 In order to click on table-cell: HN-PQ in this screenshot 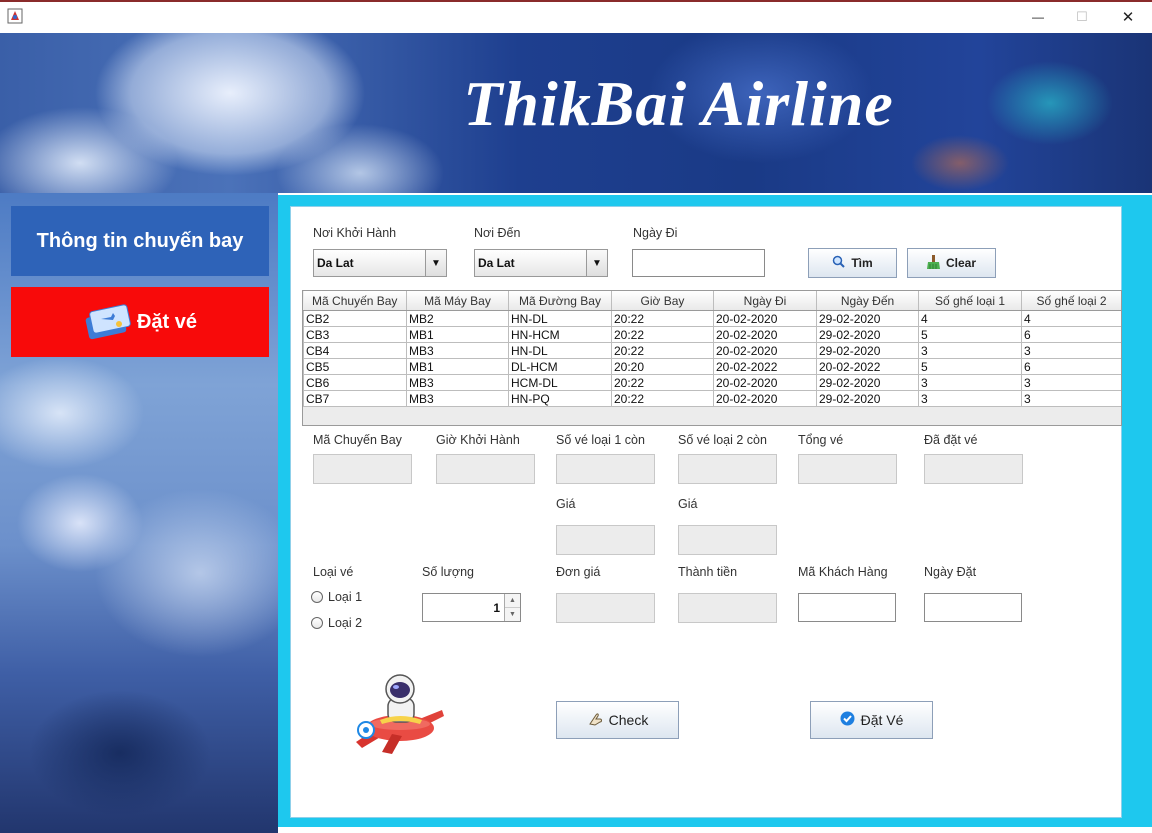, I will do `click(560, 398)`.